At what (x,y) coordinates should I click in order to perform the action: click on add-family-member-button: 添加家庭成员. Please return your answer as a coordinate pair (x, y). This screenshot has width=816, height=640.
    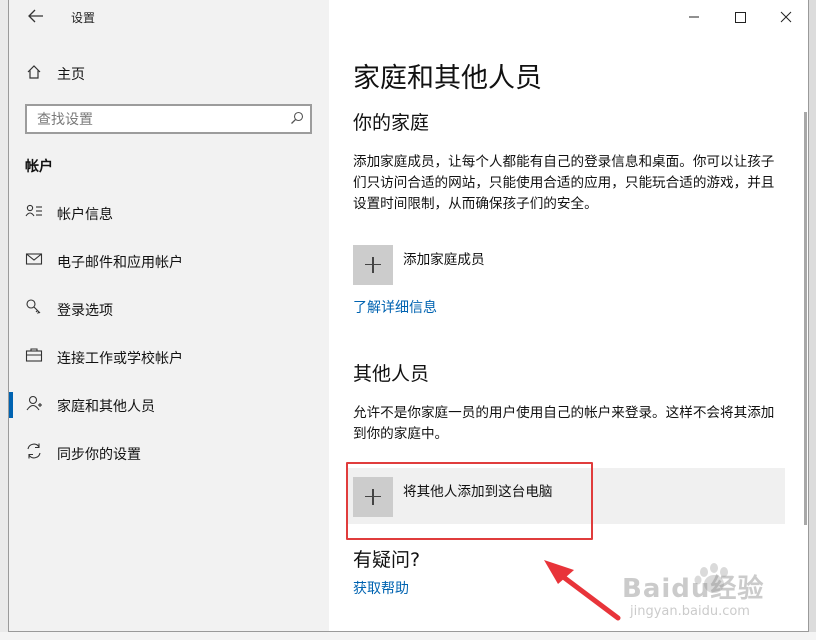
    Looking at the image, I should click on (566, 264).